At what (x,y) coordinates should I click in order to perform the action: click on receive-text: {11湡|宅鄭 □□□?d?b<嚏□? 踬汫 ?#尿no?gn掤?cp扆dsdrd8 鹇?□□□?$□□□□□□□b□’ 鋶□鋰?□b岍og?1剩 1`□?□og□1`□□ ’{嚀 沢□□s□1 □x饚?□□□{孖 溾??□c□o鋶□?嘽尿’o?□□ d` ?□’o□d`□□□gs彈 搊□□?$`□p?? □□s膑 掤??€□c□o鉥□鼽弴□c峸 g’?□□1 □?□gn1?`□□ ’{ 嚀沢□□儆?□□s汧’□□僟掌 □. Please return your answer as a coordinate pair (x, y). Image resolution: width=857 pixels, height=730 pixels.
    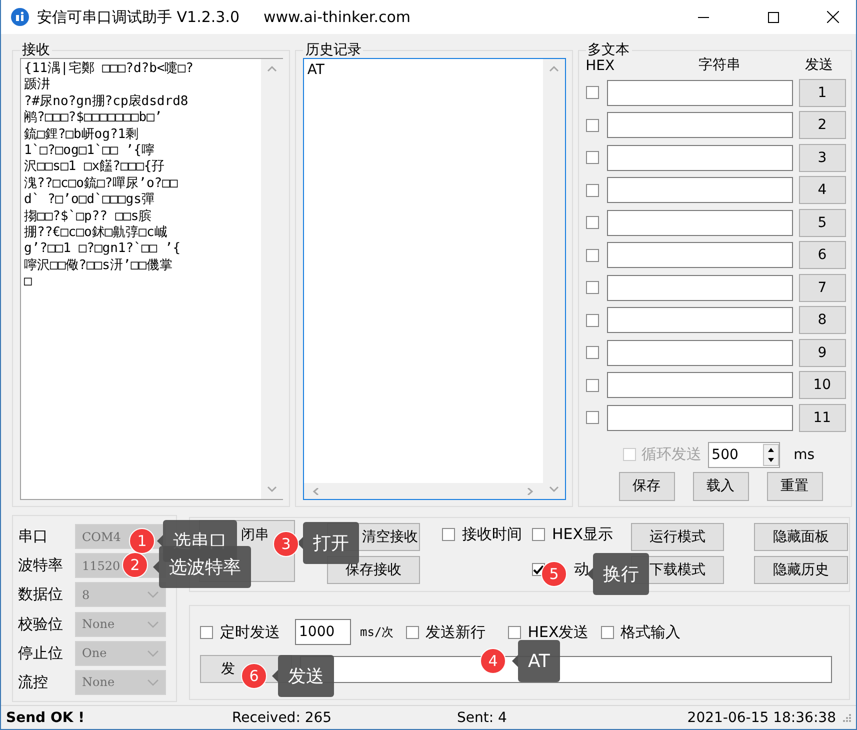
    Looking at the image, I should click on (108, 176).